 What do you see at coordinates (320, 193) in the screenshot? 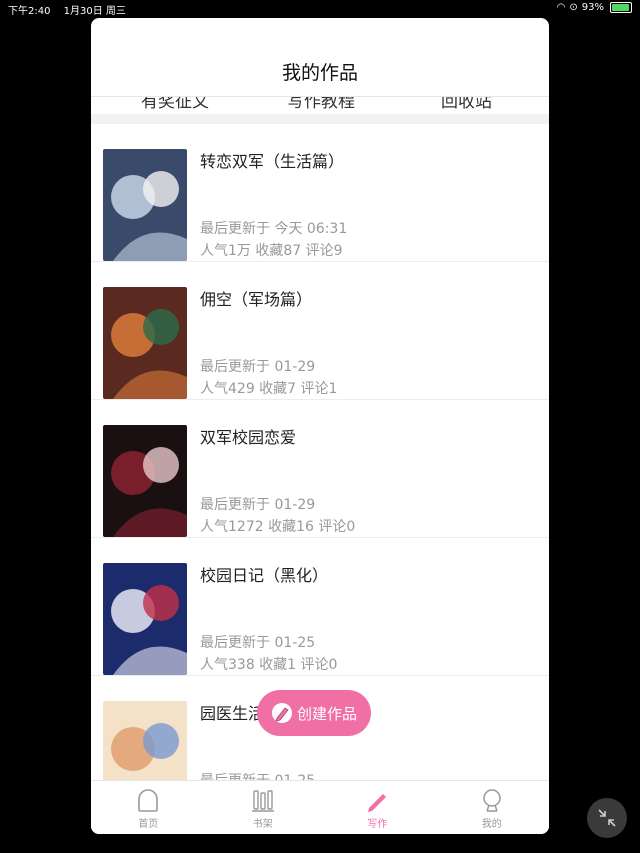
I see `work-item: 转恋双军（生活篇） 最后更新于 今天 06:31 人气1万 收藏87 评论9` at bounding box center [320, 193].